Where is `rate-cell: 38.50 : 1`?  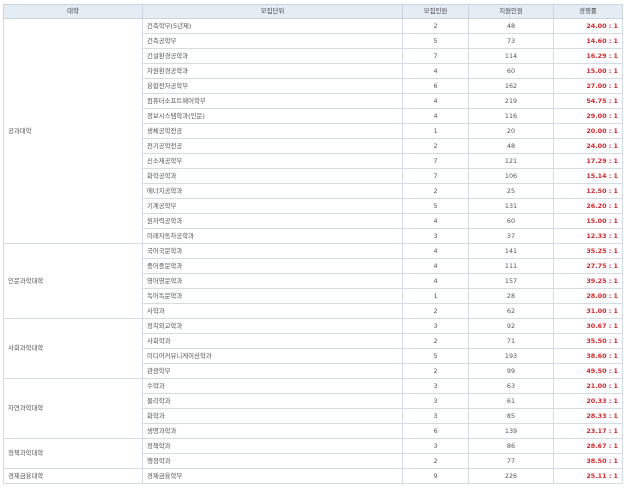
rate-cell: 38.50 : 1 is located at coordinates (588, 461).